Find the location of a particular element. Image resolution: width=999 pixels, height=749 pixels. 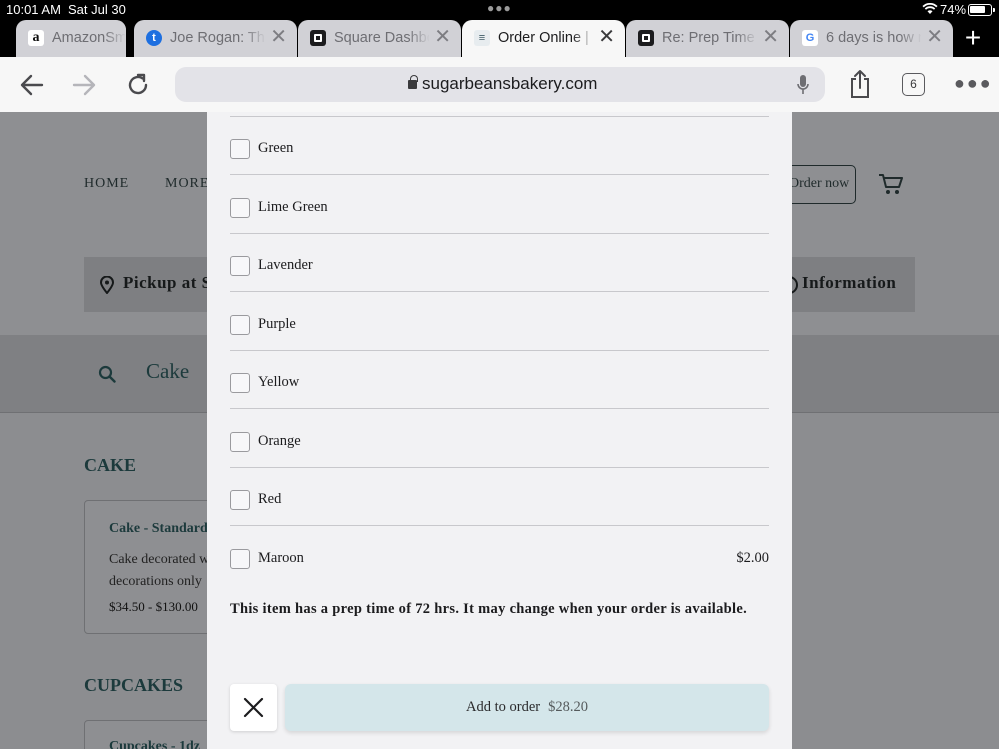

bakery-favicon-icon: ≡ is located at coordinates (482, 38).